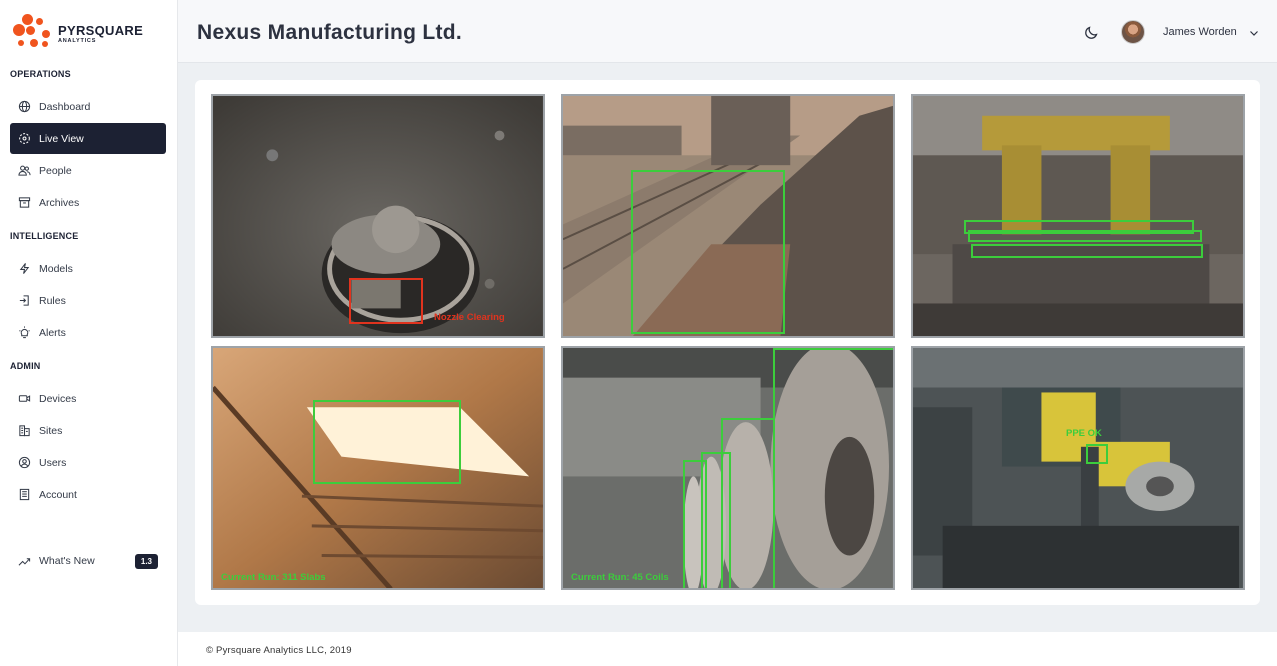 The width and height of the screenshot is (1277, 666). What do you see at coordinates (51, 430) in the screenshot?
I see `sidebar-item-label: Sites` at bounding box center [51, 430].